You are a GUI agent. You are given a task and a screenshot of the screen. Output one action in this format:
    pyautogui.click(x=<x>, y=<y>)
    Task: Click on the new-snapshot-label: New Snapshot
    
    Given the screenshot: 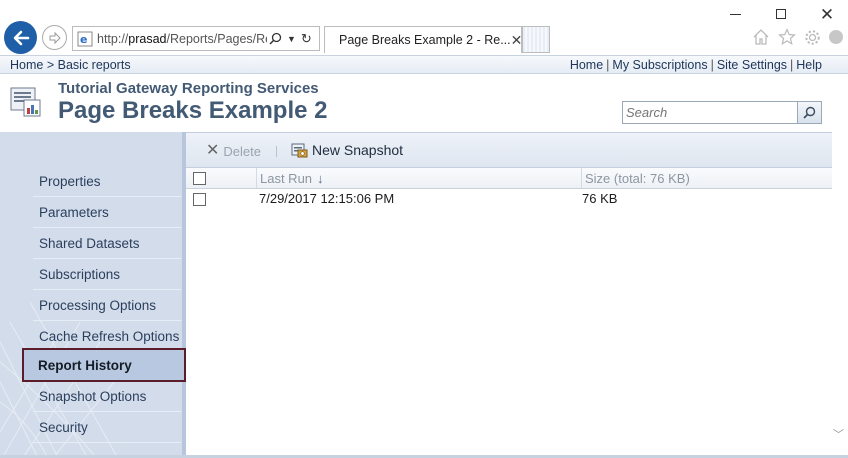 What is the action you would take?
    pyautogui.click(x=358, y=150)
    